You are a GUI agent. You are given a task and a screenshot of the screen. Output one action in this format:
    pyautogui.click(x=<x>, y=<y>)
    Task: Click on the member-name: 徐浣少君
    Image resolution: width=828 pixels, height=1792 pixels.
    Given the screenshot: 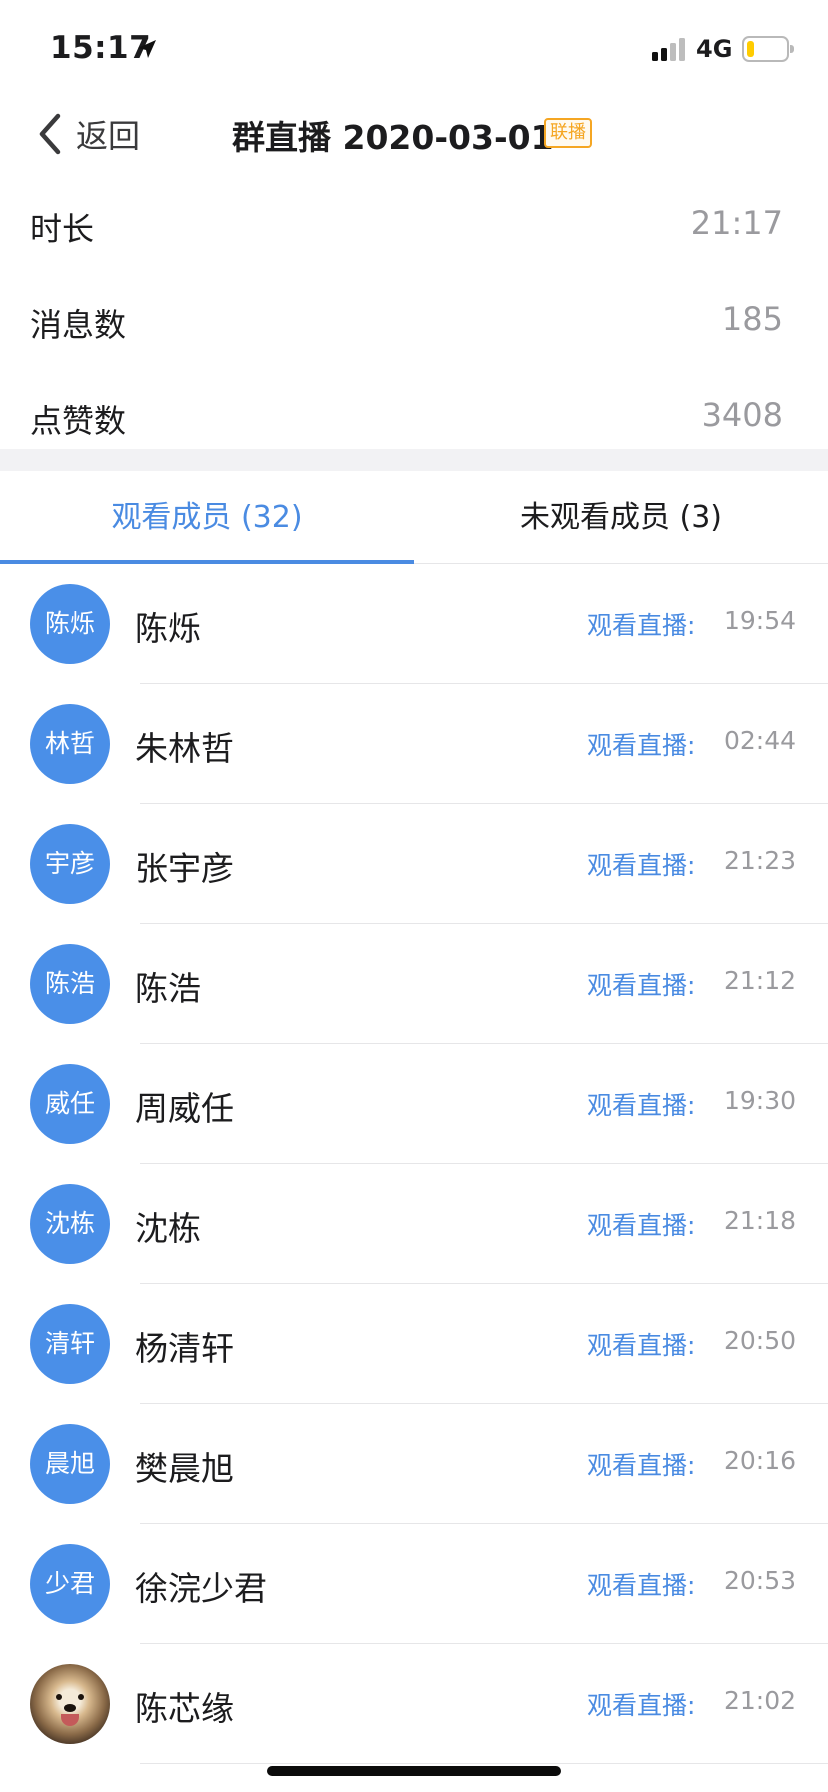 What is the action you would take?
    pyautogui.click(x=201, y=1588)
    